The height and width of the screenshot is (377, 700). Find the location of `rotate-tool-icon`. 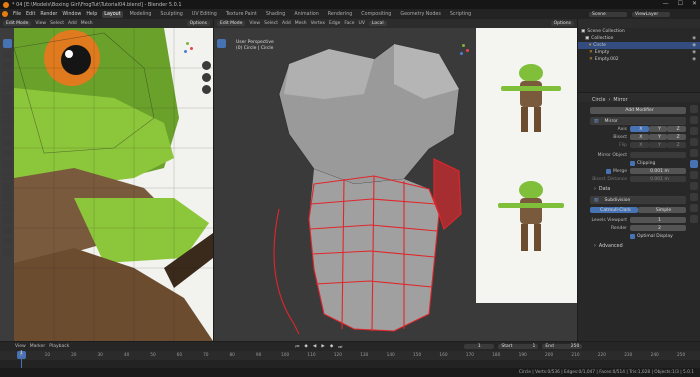

rotate-tool-icon is located at coordinates (7, 76).